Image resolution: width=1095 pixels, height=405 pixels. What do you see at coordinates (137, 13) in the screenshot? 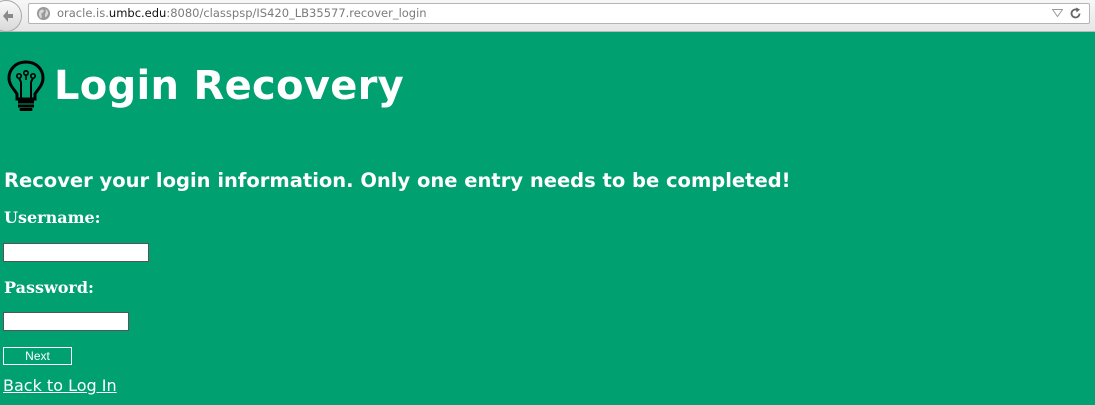
I see `url-domain: umbc.edu` at bounding box center [137, 13].